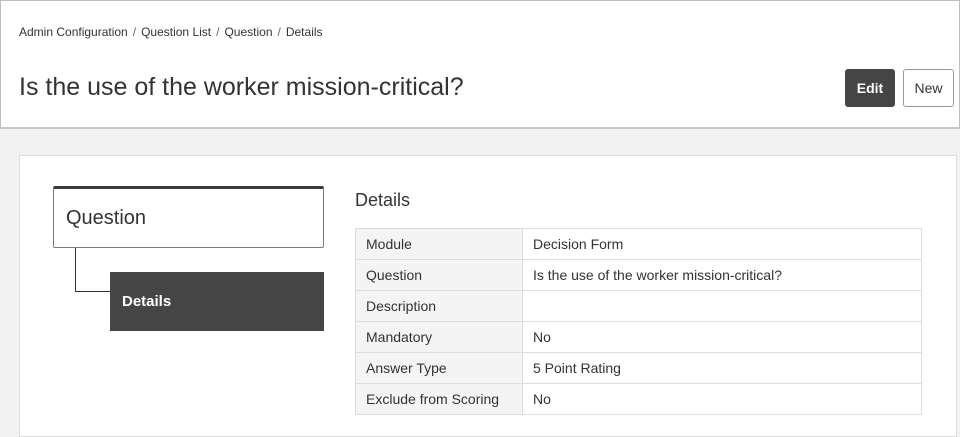  Describe the element at coordinates (248, 32) in the screenshot. I see `breadcrumb-question: Question` at that location.